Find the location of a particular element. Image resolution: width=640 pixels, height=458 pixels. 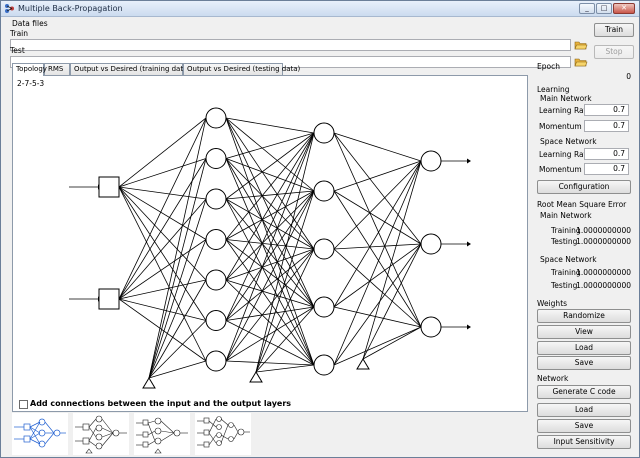

save-weights-button: Save is located at coordinates (584, 363).